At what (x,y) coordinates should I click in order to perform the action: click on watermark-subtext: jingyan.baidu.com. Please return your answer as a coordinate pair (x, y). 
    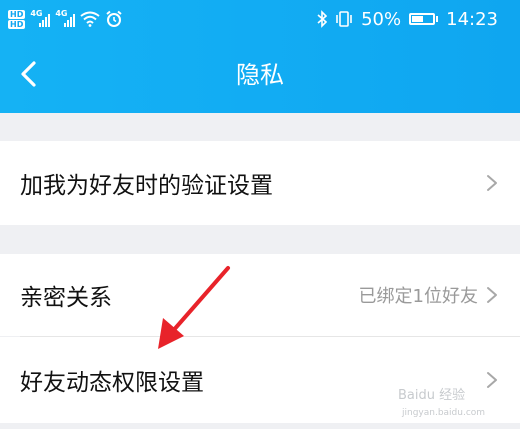
    Looking at the image, I should click on (443, 413).